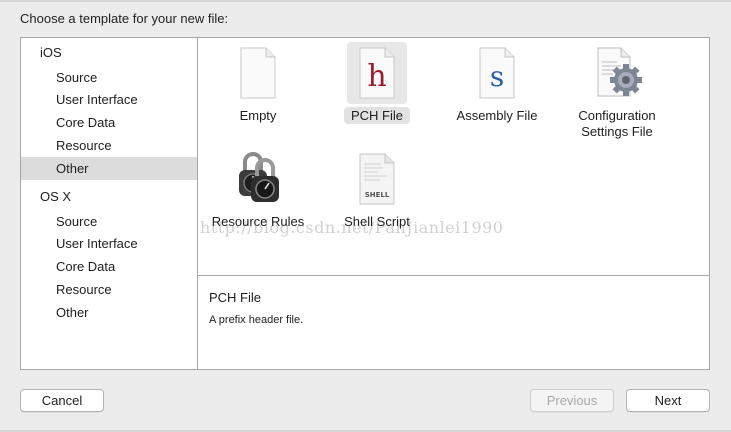 This screenshot has width=731, height=432. I want to click on template-label-text: PCH File, so click(376, 115).